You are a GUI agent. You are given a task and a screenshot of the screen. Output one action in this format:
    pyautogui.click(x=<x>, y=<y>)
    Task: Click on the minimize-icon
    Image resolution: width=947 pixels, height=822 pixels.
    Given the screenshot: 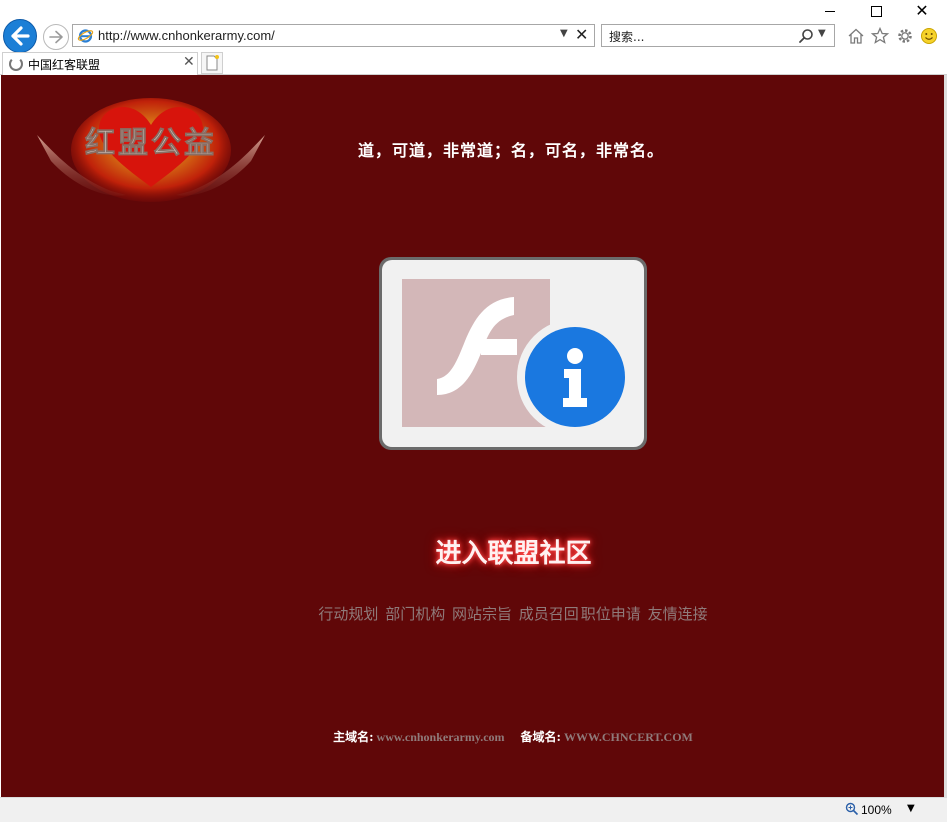 What is the action you would take?
    pyautogui.click(x=830, y=11)
    